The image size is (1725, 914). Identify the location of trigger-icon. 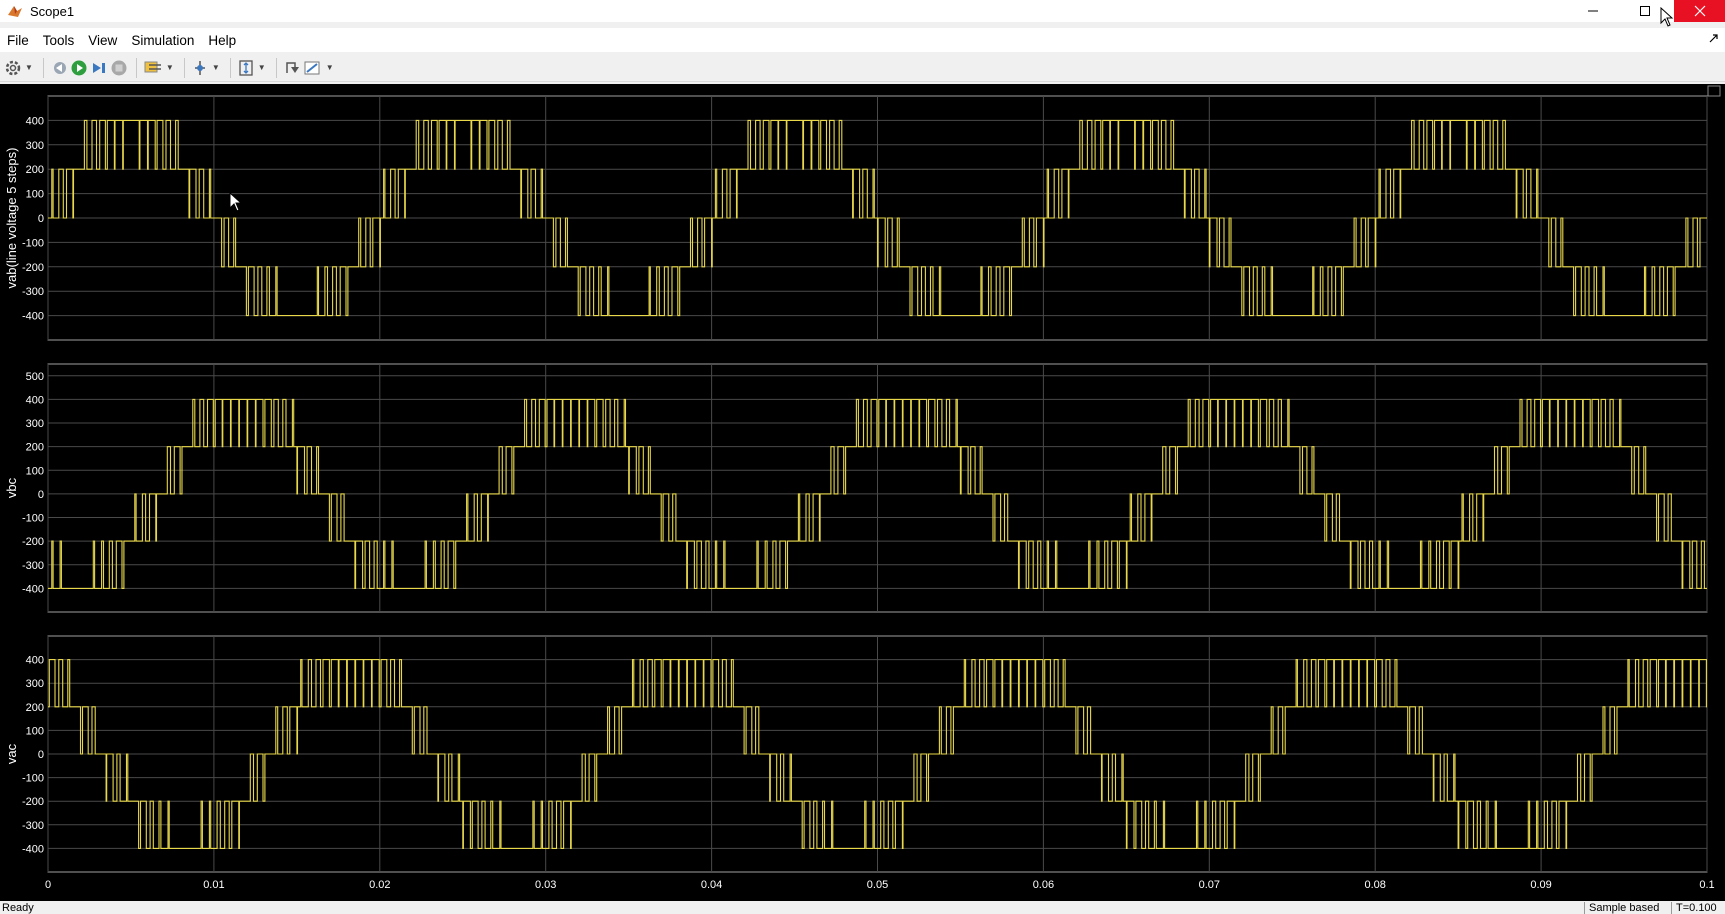
(199, 67).